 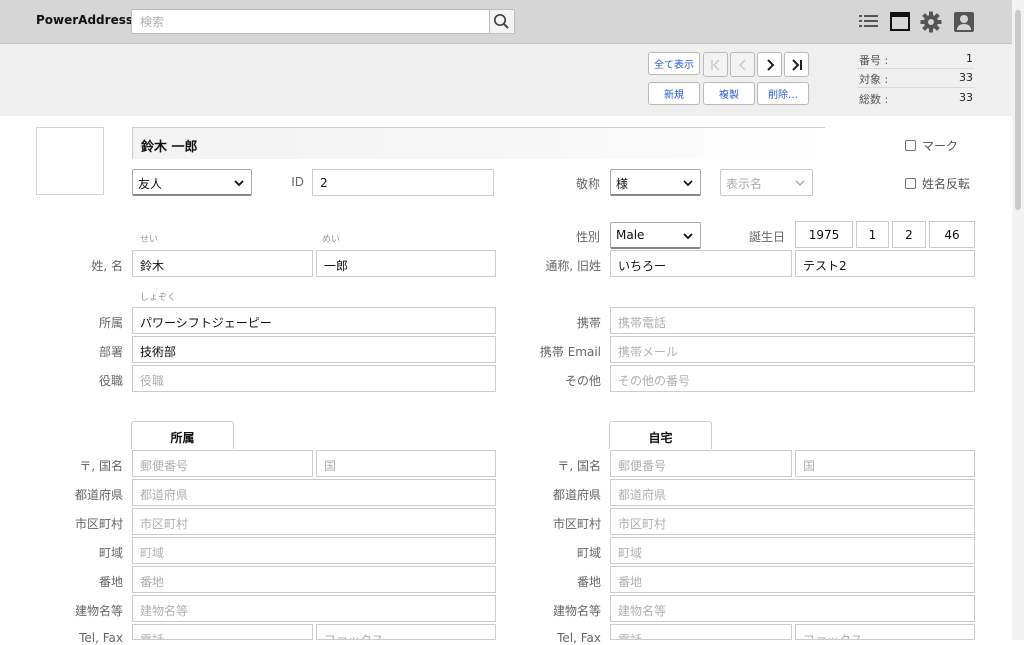 I want to click on last-record-button, so click(x=796, y=64).